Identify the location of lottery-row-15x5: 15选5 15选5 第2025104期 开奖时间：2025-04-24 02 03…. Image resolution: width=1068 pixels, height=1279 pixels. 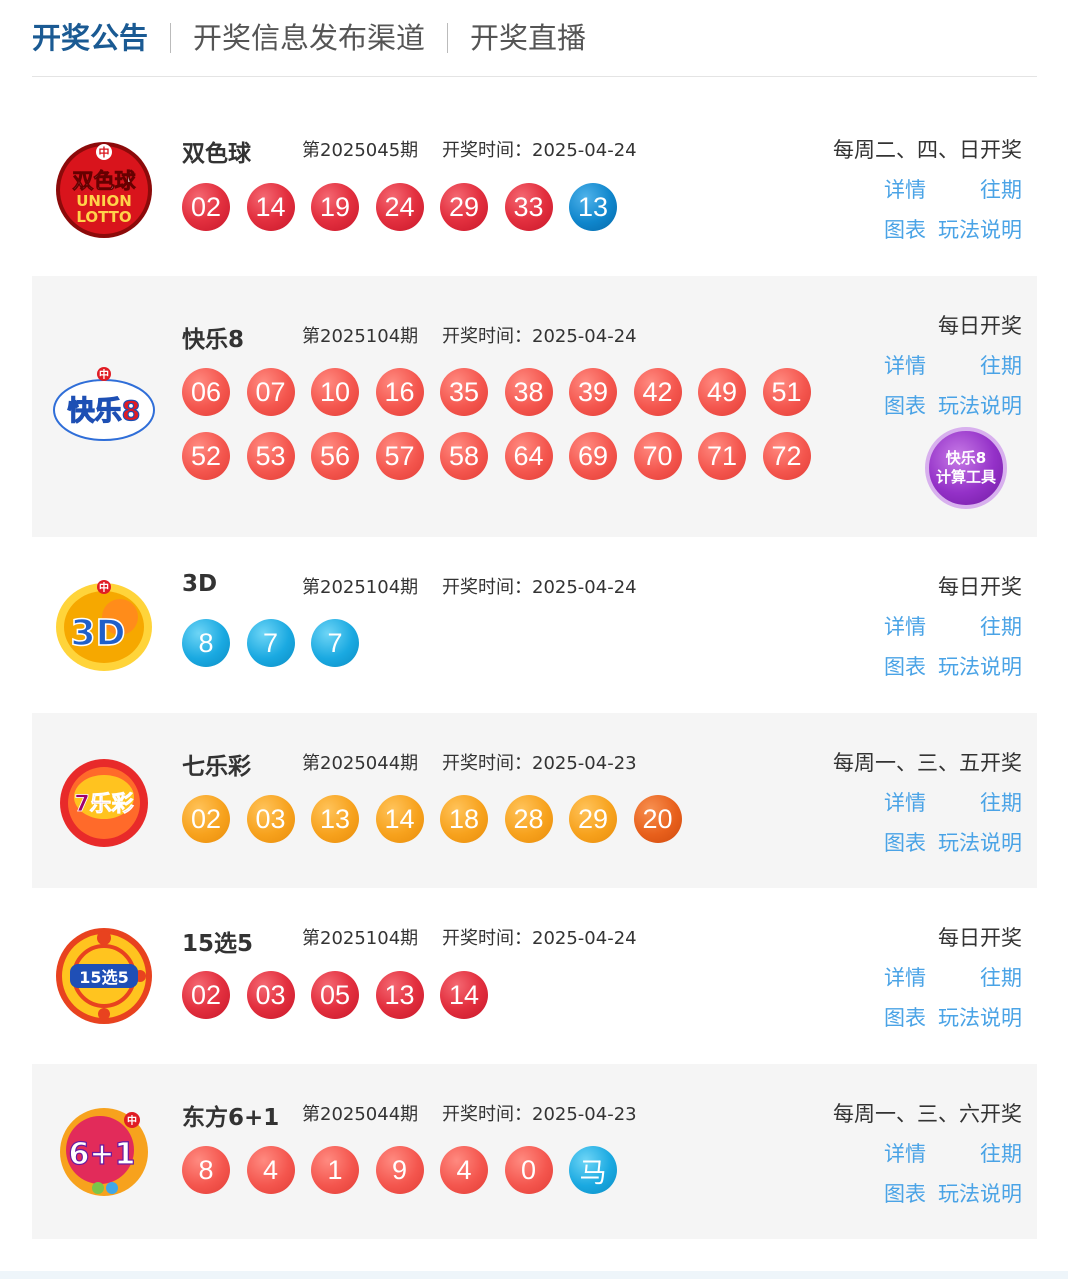
(534, 976).